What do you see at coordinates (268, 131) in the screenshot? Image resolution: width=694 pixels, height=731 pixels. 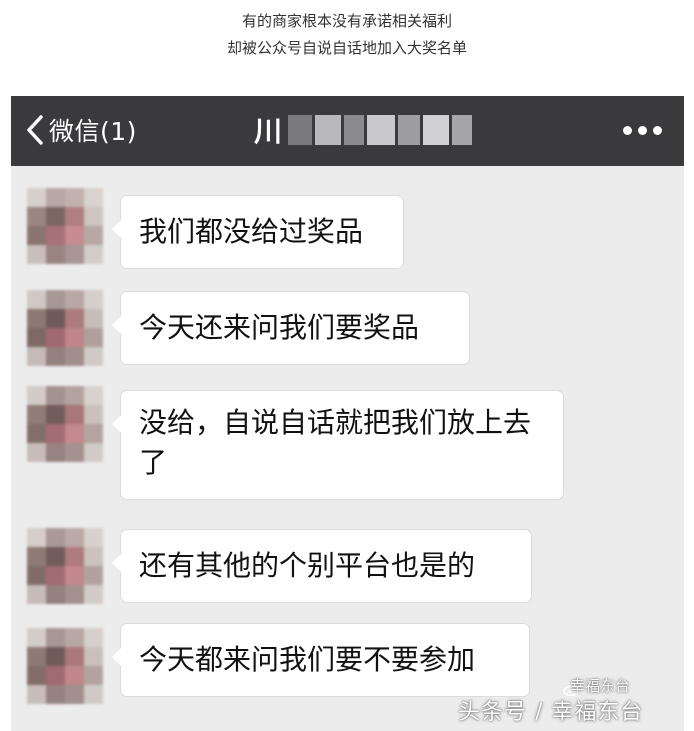 I see `chat-title-text: 川` at bounding box center [268, 131].